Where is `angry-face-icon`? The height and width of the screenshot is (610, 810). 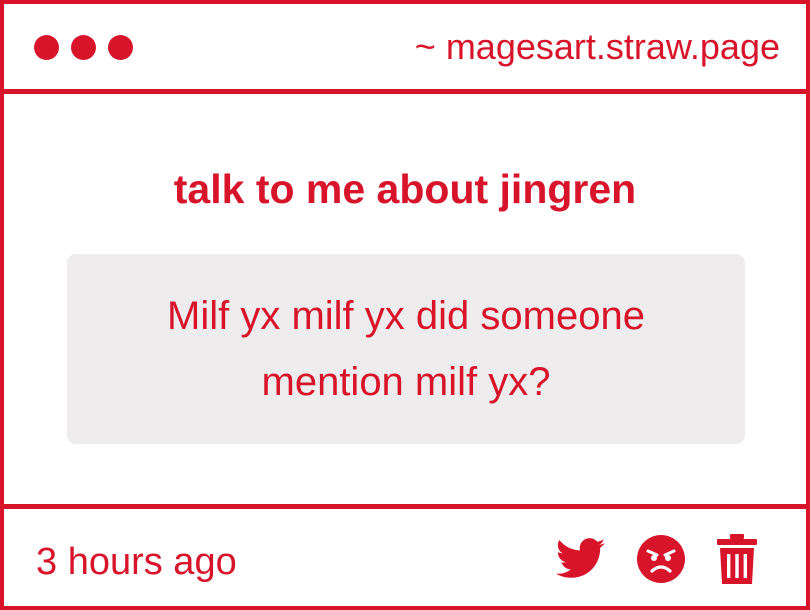
angry-face-icon is located at coordinates (661, 559).